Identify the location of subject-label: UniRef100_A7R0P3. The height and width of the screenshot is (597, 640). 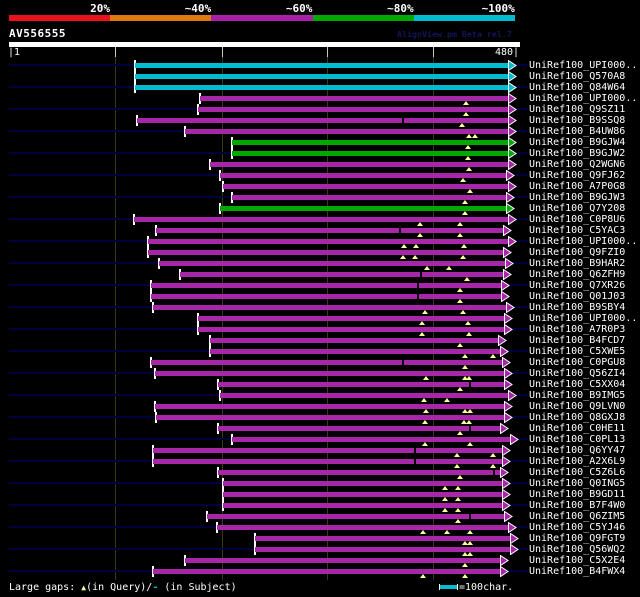
(584, 329).